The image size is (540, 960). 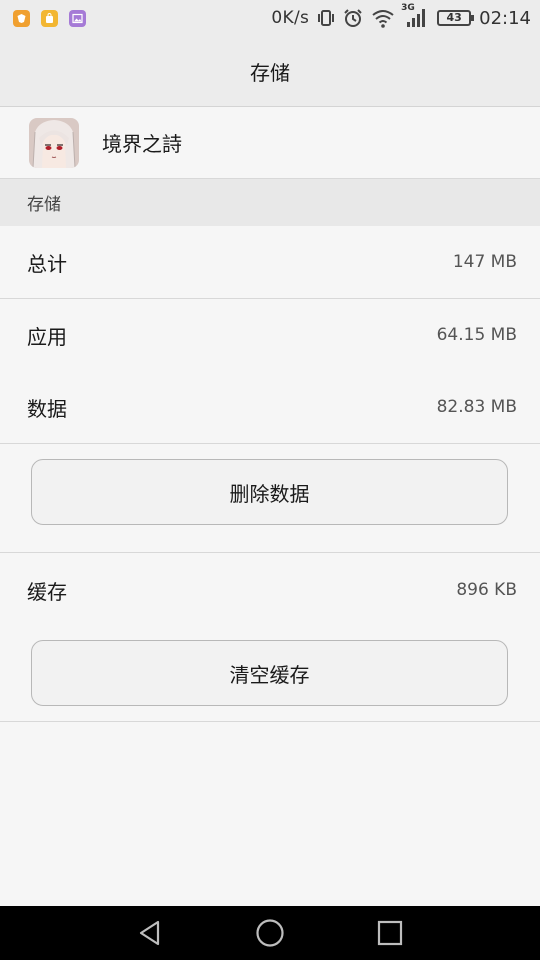 I want to click on total-label: 总计, so click(x=47, y=263).